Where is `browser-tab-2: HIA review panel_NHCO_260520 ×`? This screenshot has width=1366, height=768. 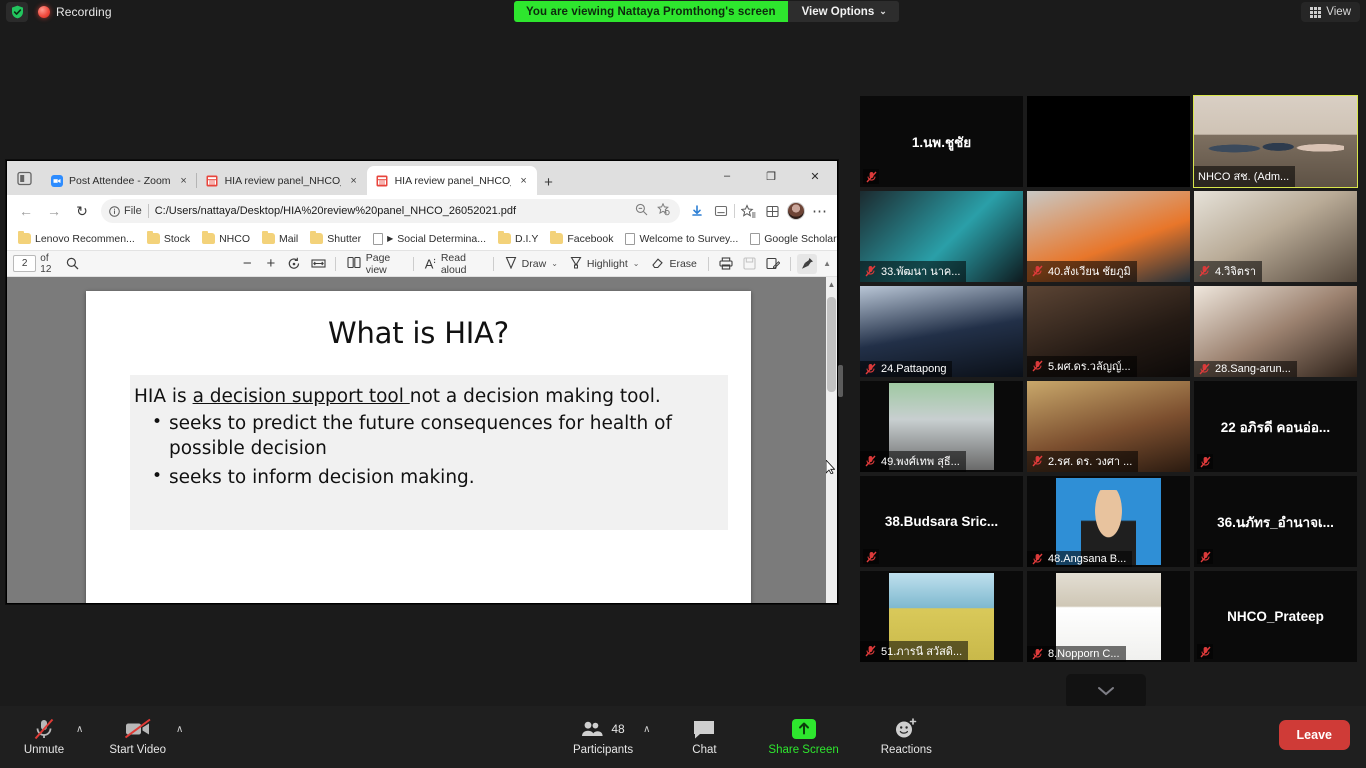
browser-tab-2: HIA review panel_NHCO_260520 × is located at coordinates (451, 180).